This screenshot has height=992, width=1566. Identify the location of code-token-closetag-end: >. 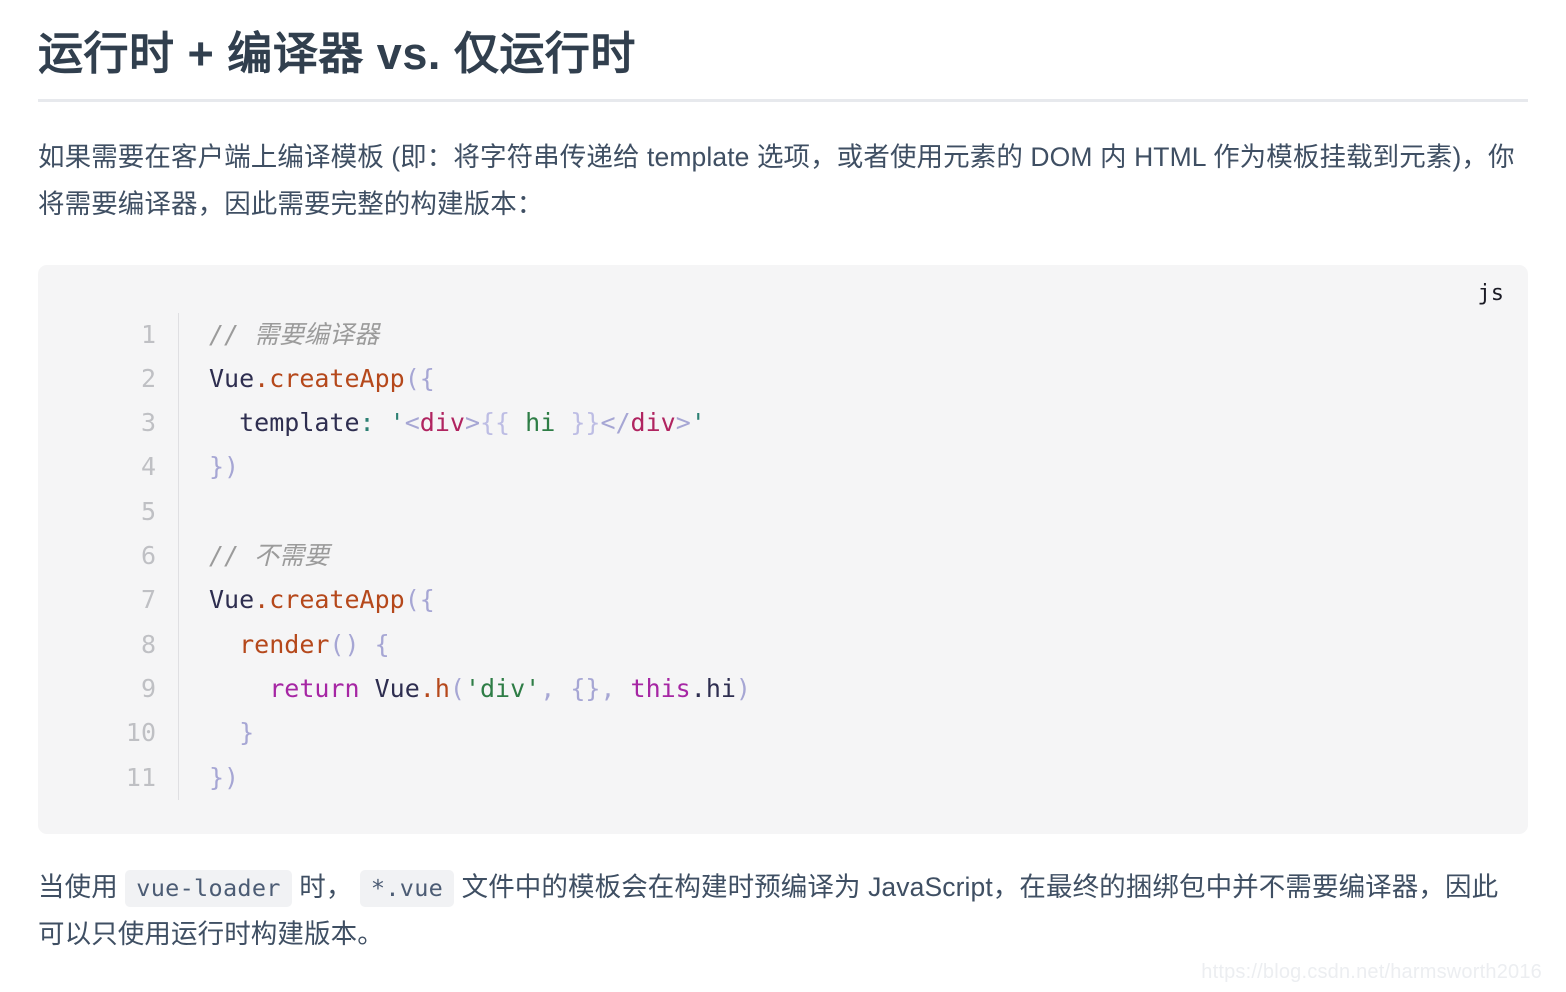
(683, 423).